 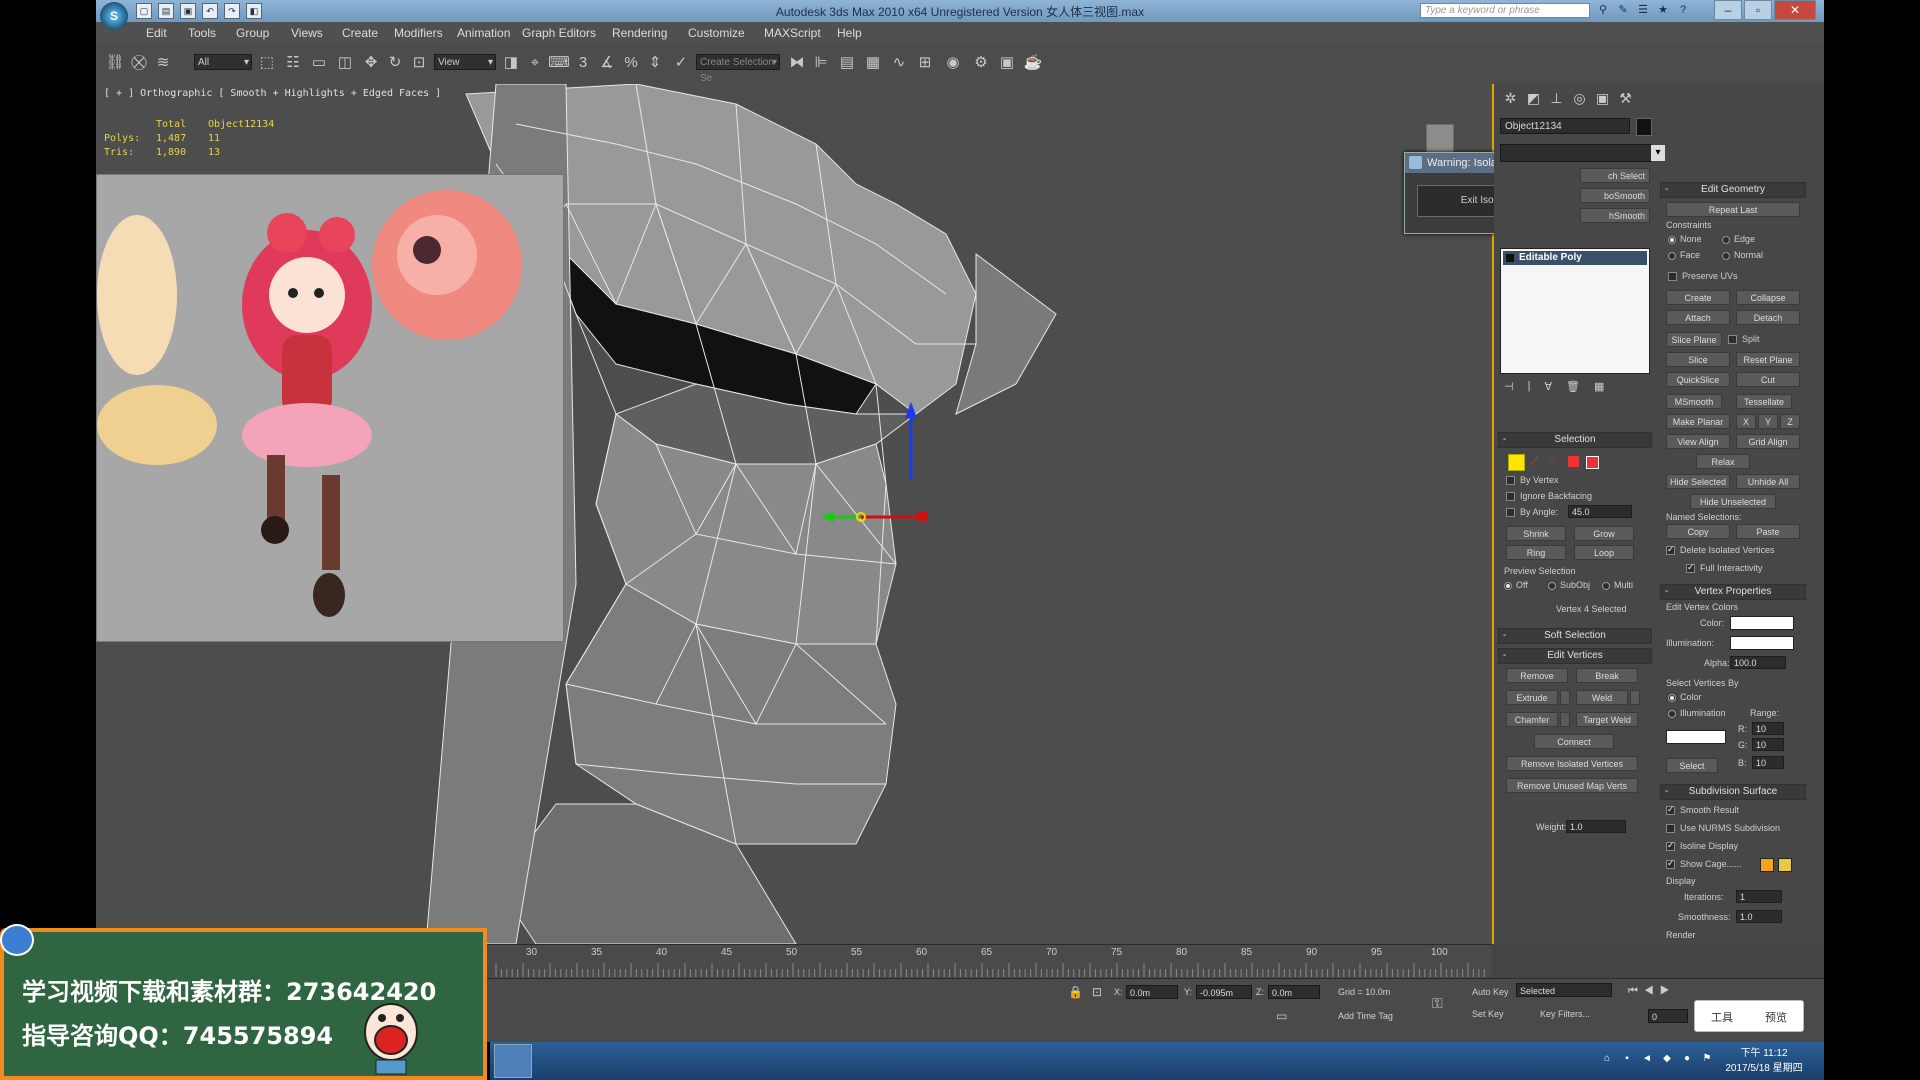 What do you see at coordinates (1516, 462) in the screenshot?
I see `vertex-mode-icon` at bounding box center [1516, 462].